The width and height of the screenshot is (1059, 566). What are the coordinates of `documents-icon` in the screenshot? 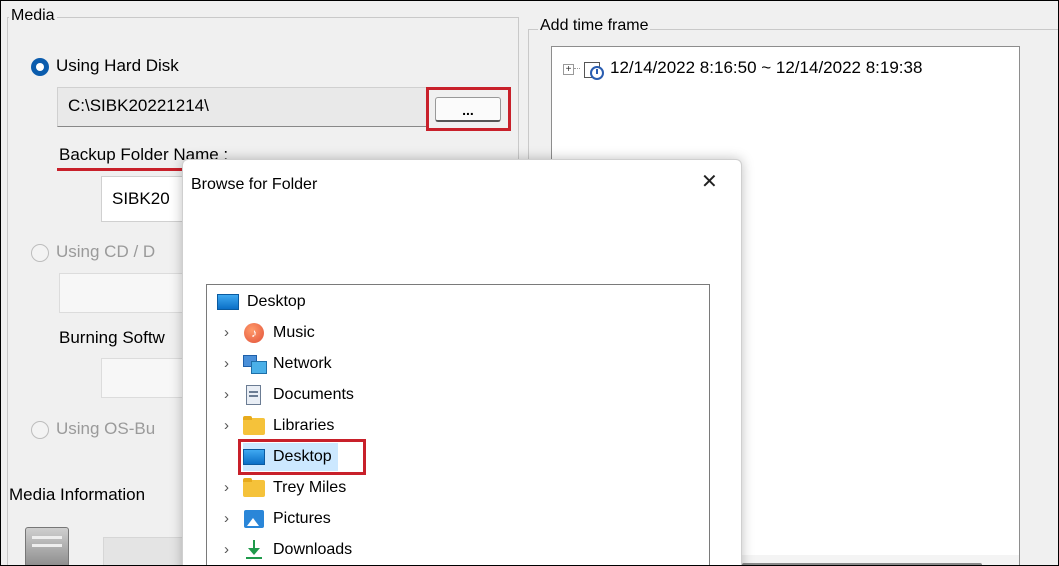 It's located at (254, 395).